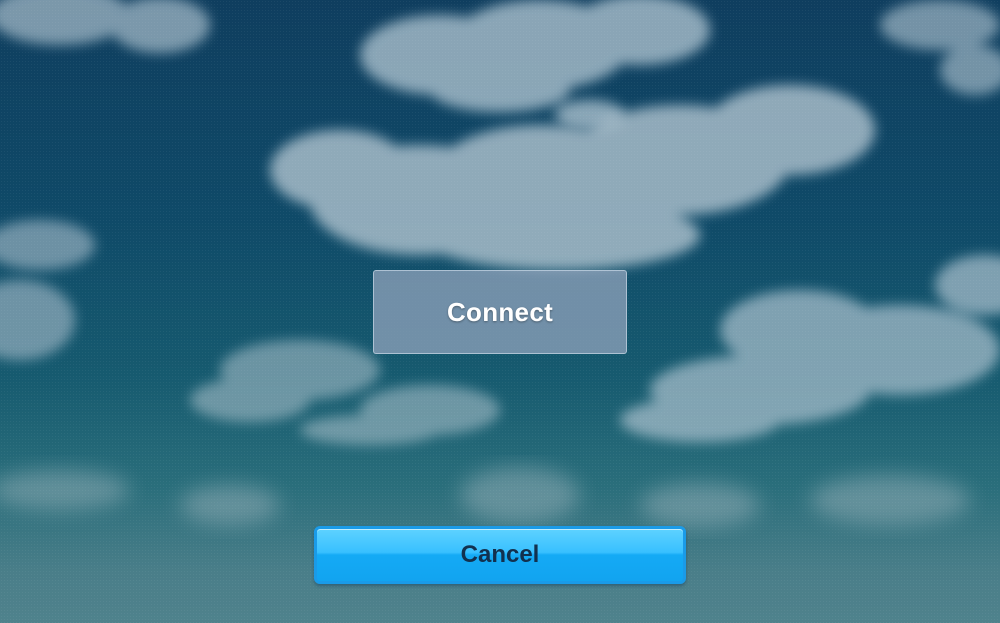 The height and width of the screenshot is (623, 1000). Describe the element at coordinates (105, 26) in the screenshot. I see `cloud-top-left` at that location.